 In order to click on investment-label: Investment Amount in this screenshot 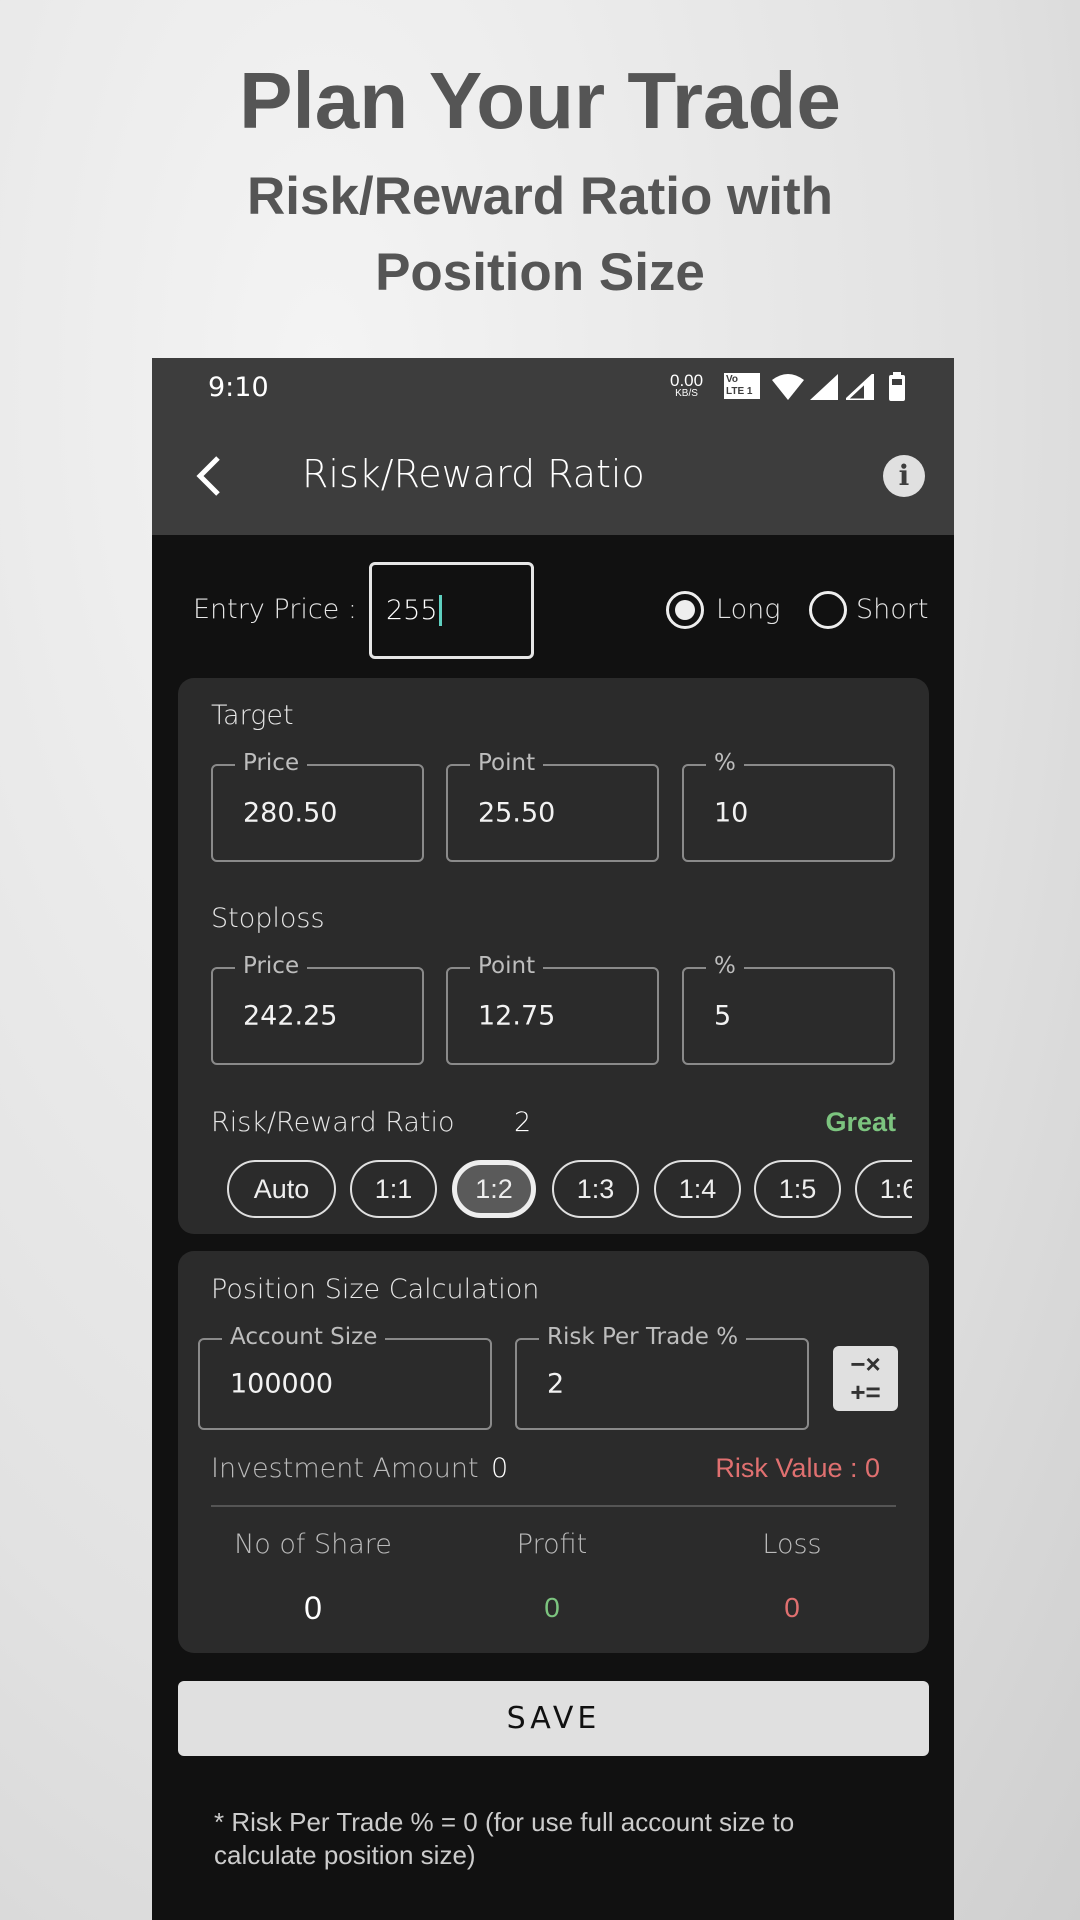, I will do `click(345, 1468)`.